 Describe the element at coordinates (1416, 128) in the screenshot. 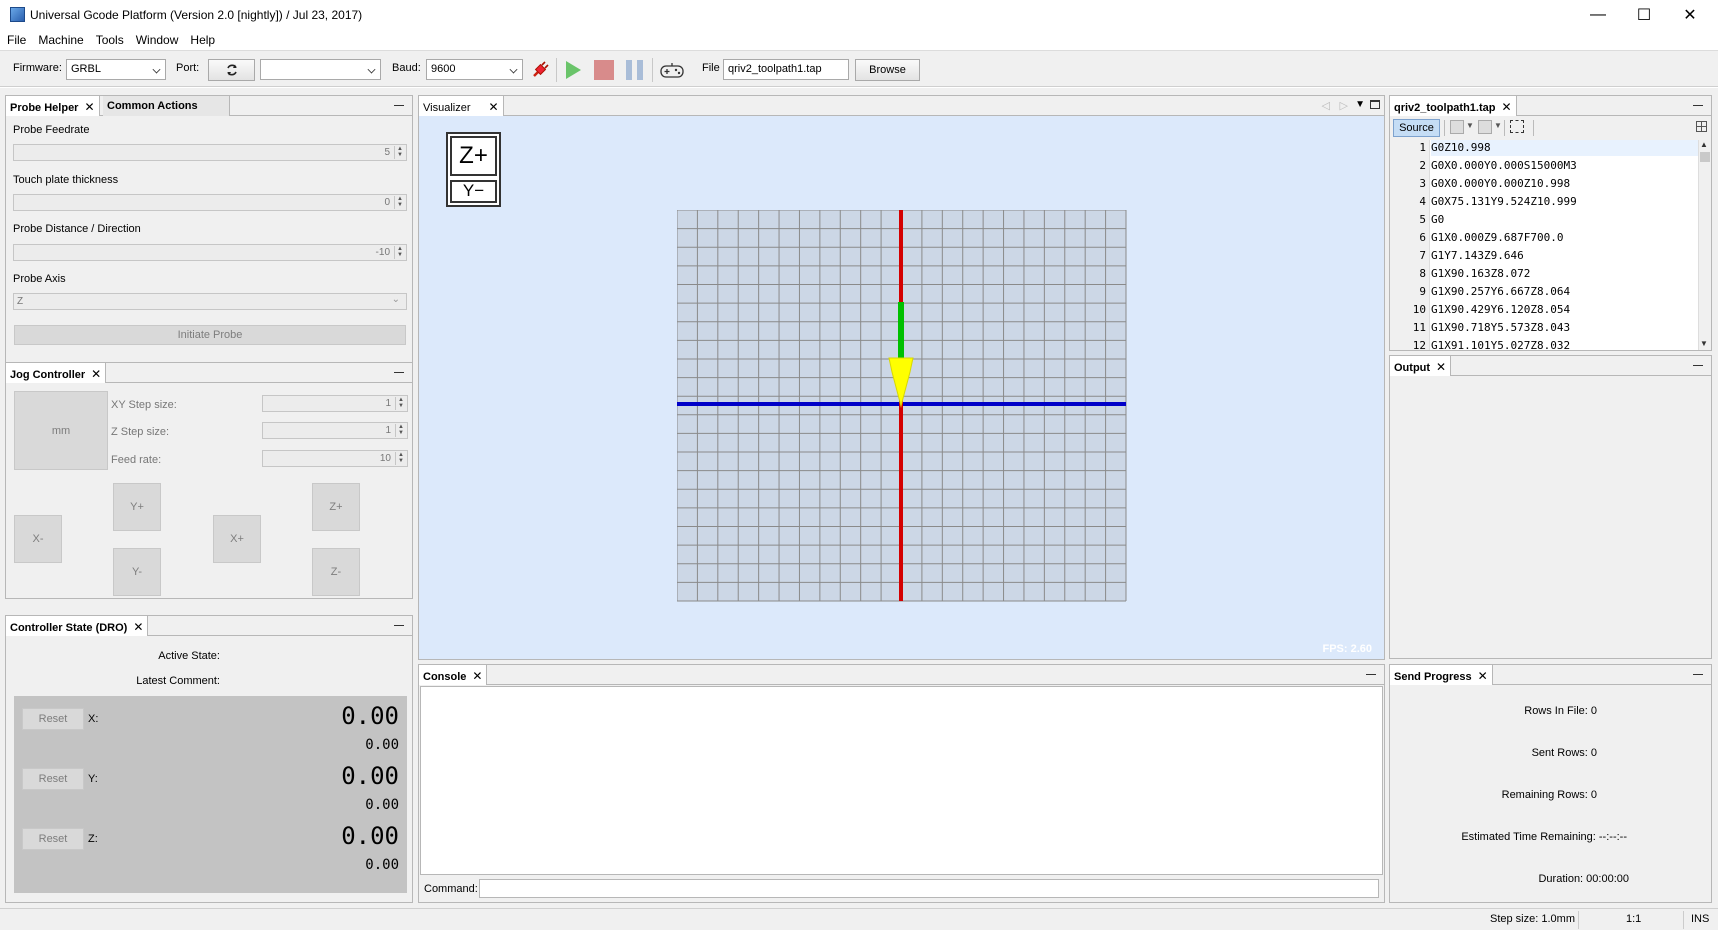

I see `source-view-button: Source` at that location.